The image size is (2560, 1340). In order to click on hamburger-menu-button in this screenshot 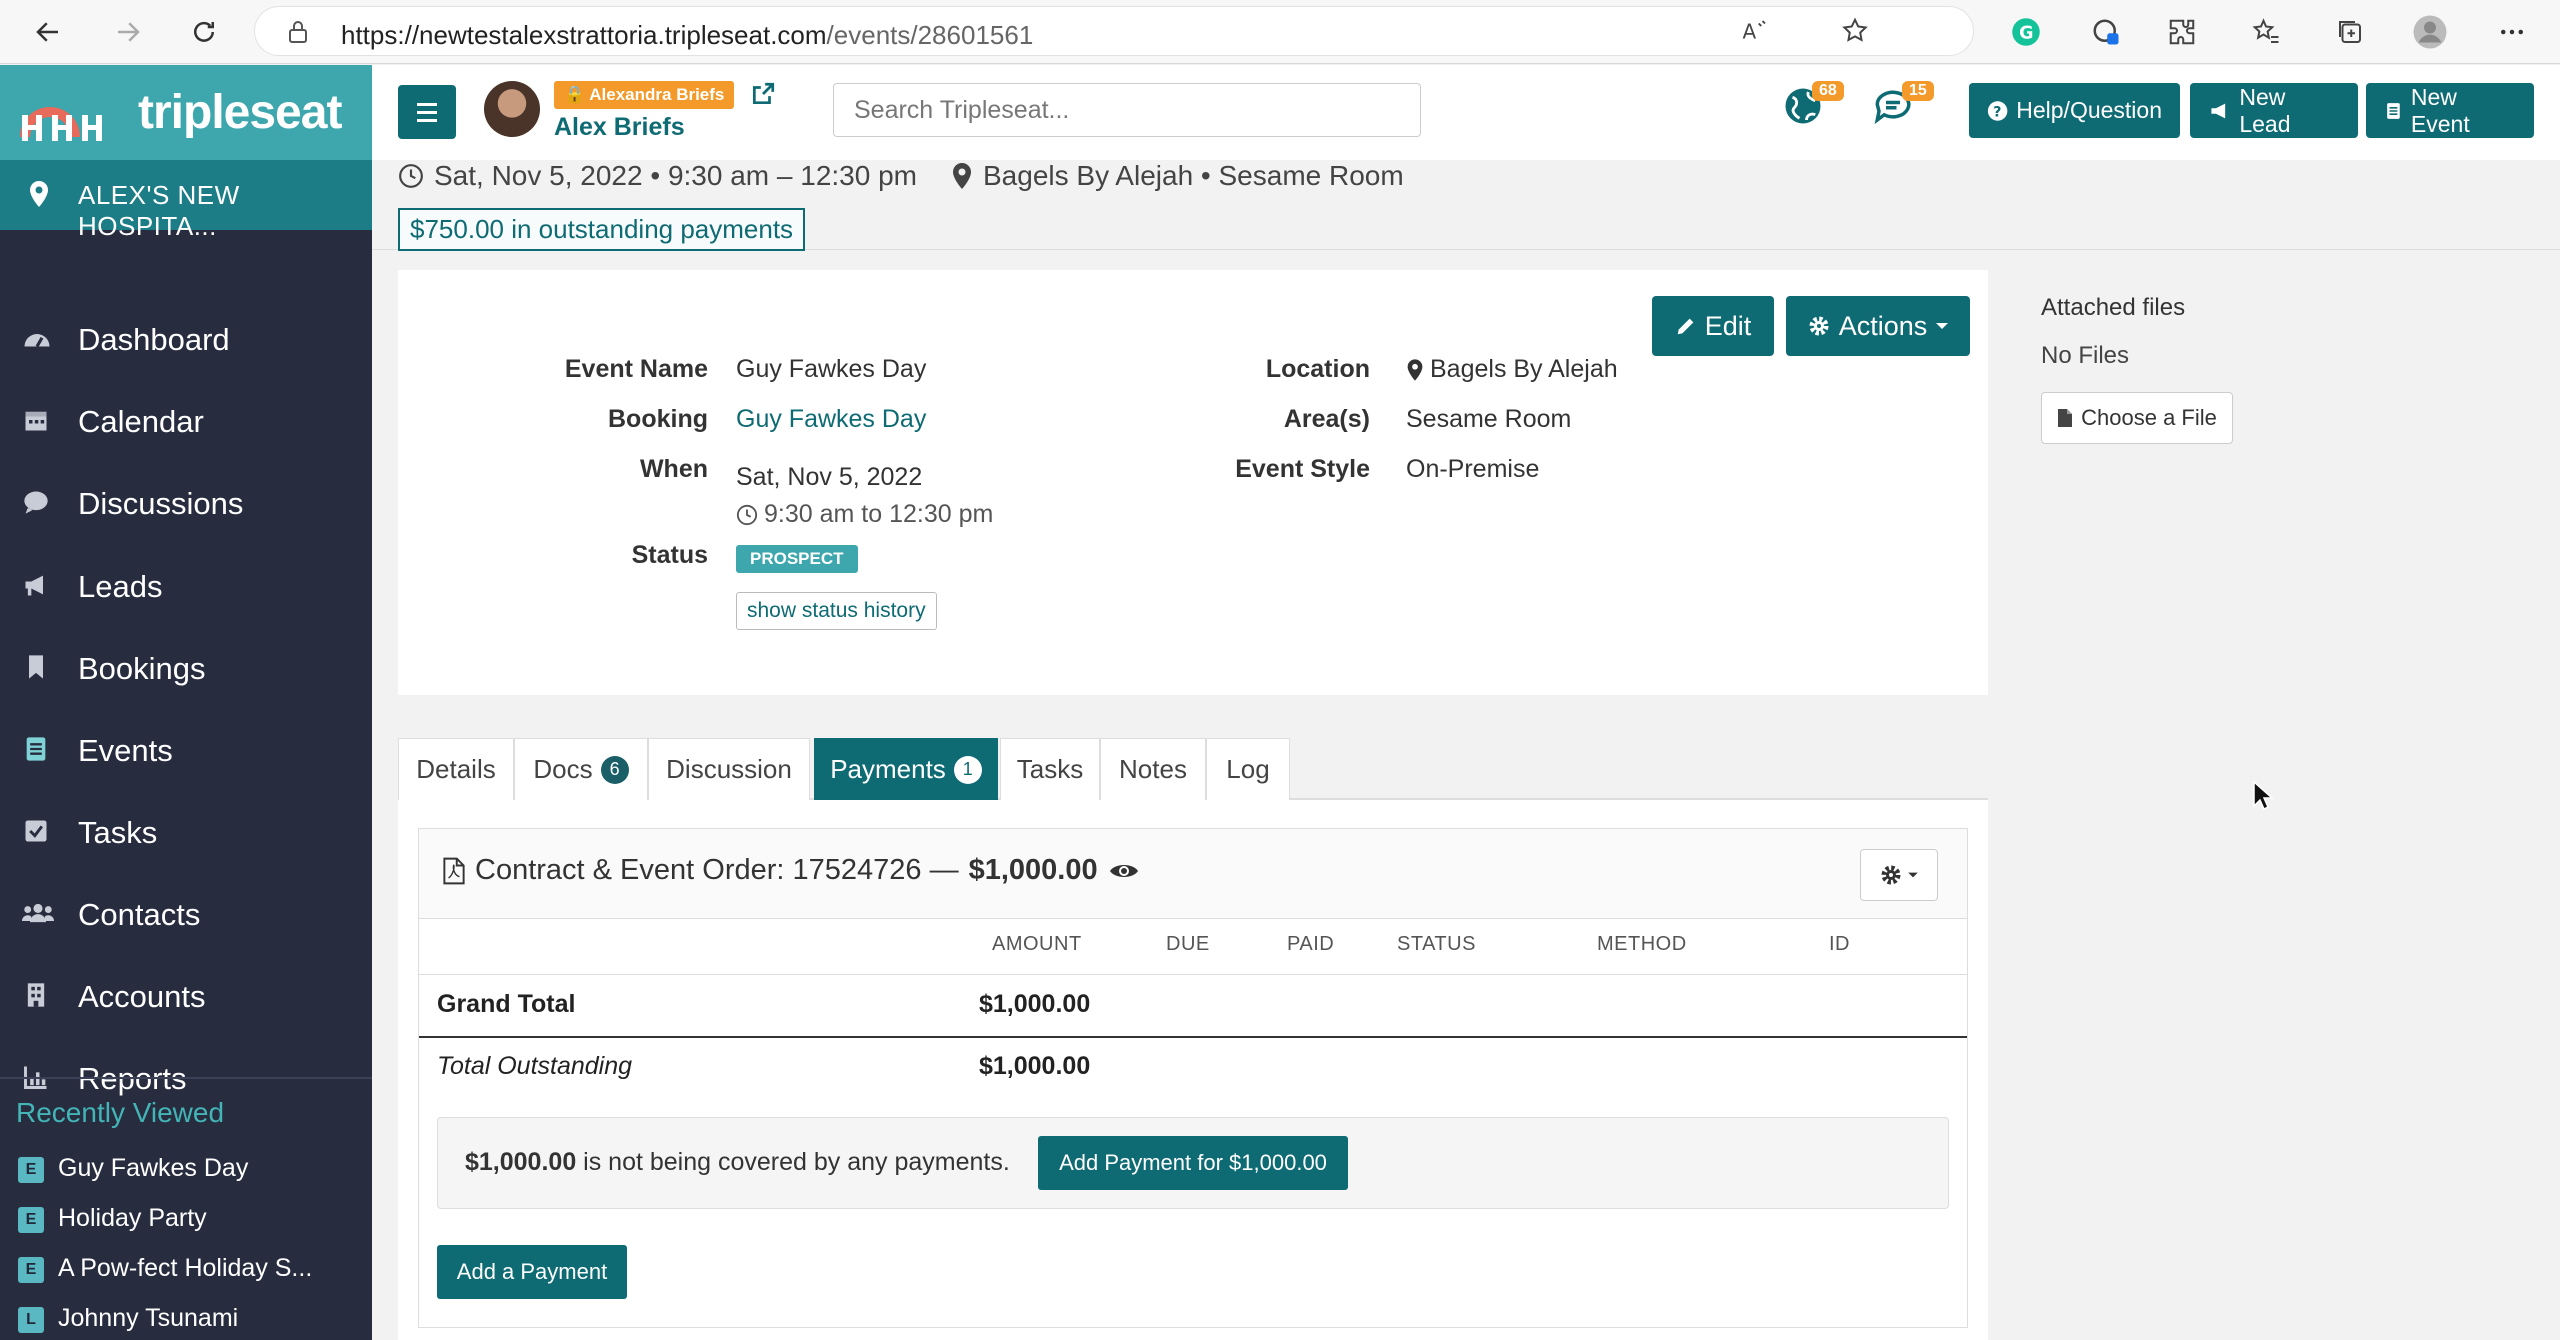, I will do `click(427, 112)`.